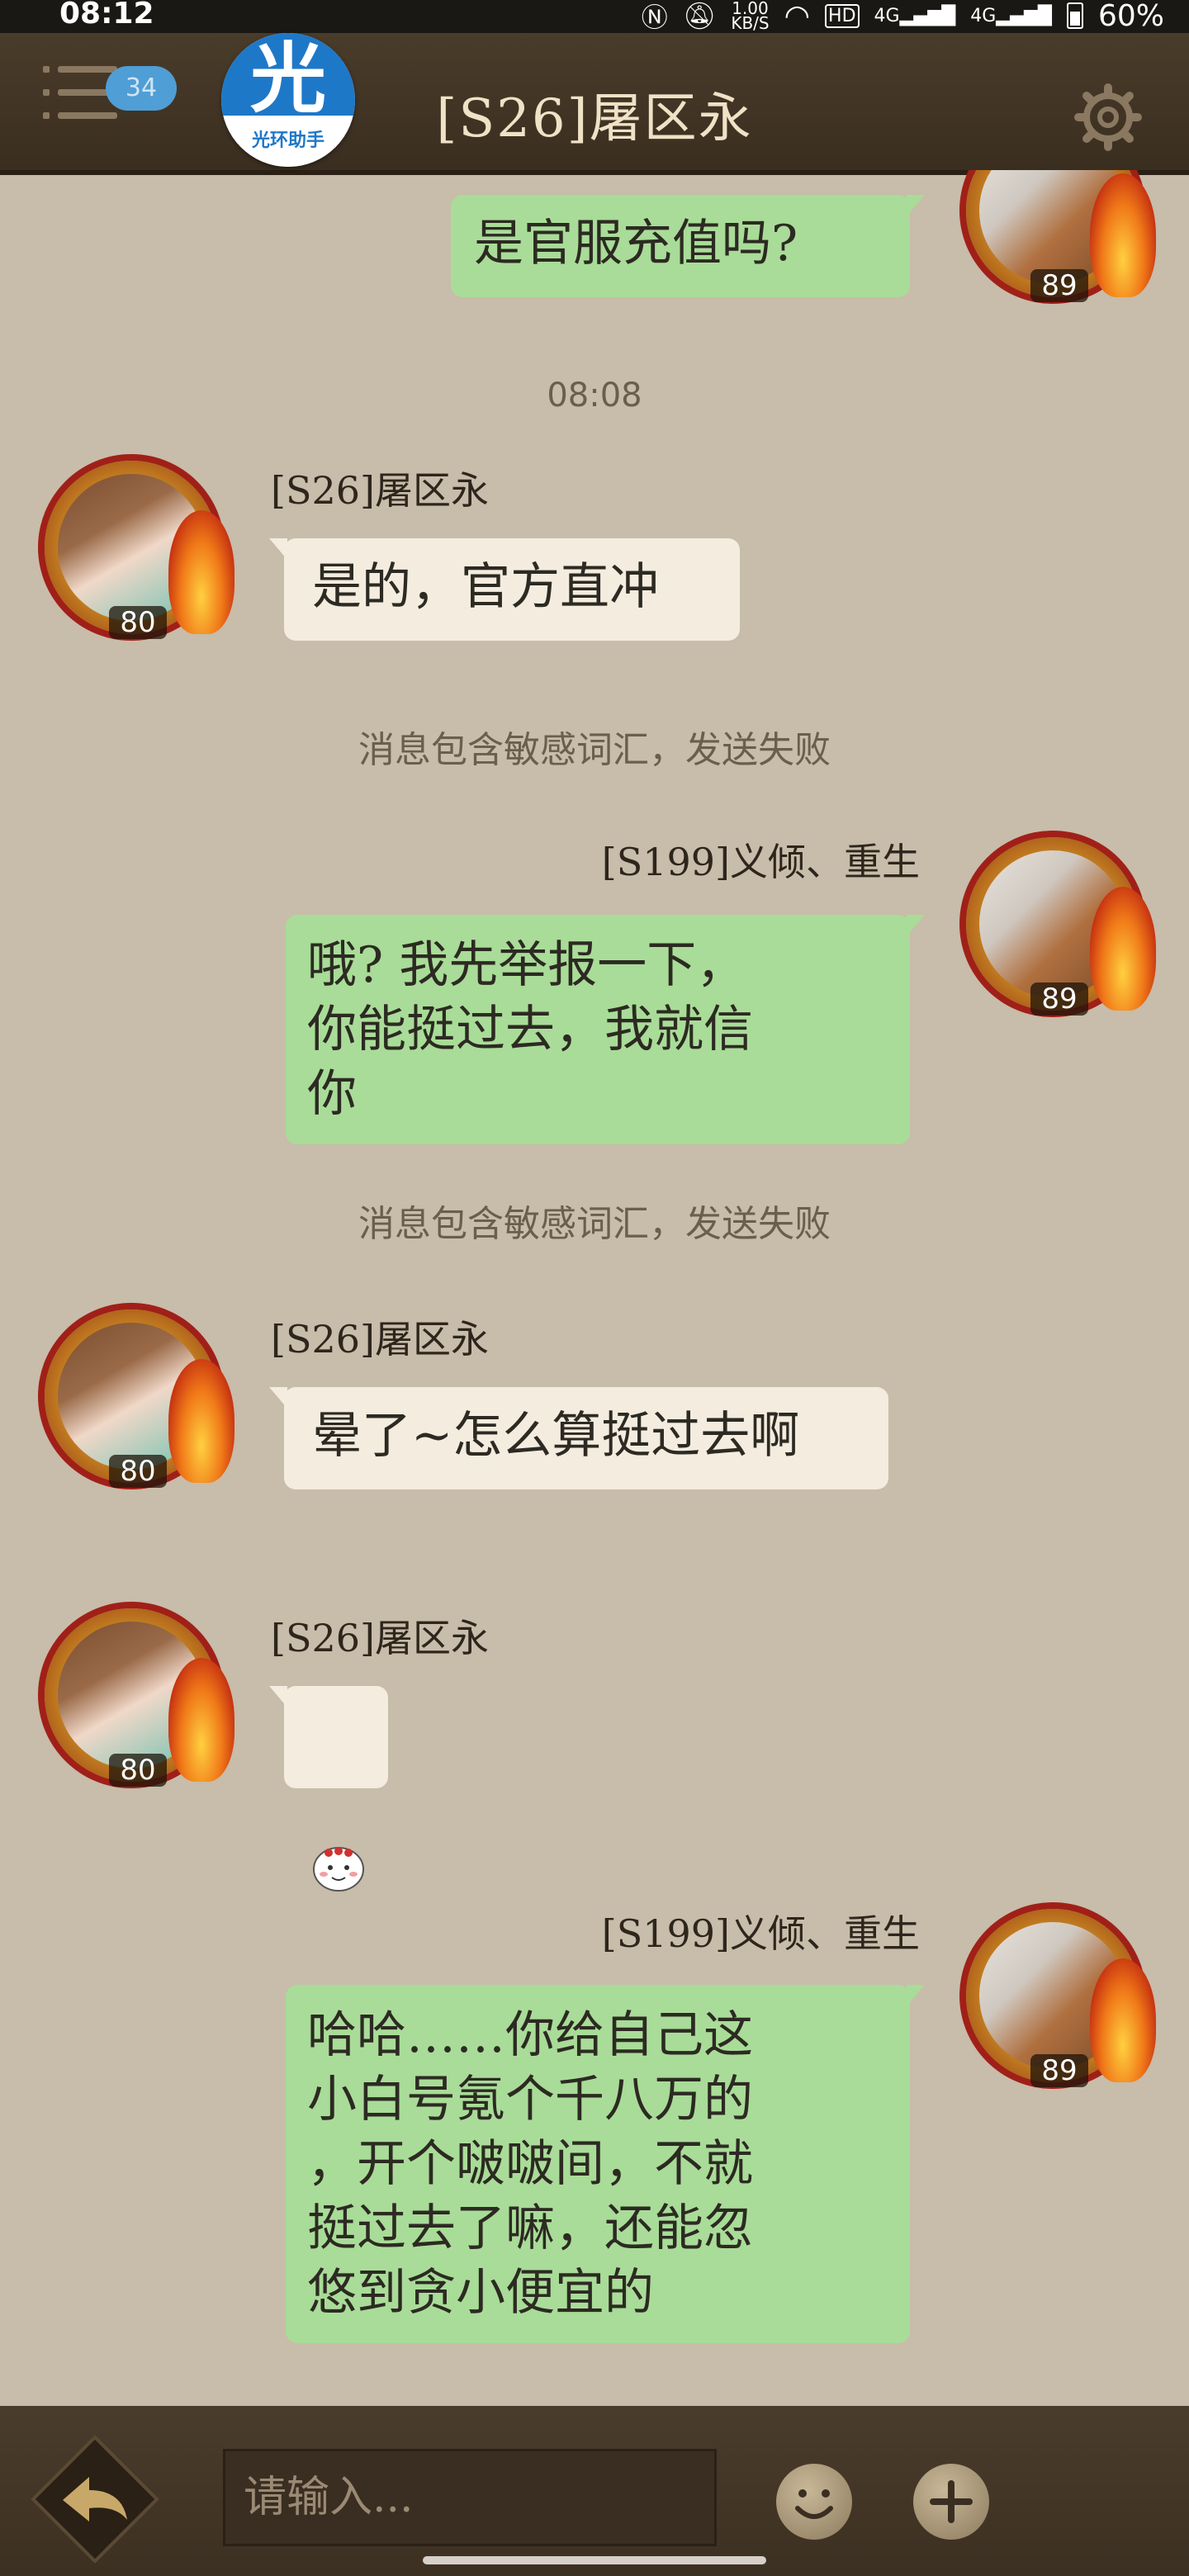 This screenshot has height=2576, width=1189. What do you see at coordinates (328, 1789) in the screenshot?
I see `sticker-bubble` at bounding box center [328, 1789].